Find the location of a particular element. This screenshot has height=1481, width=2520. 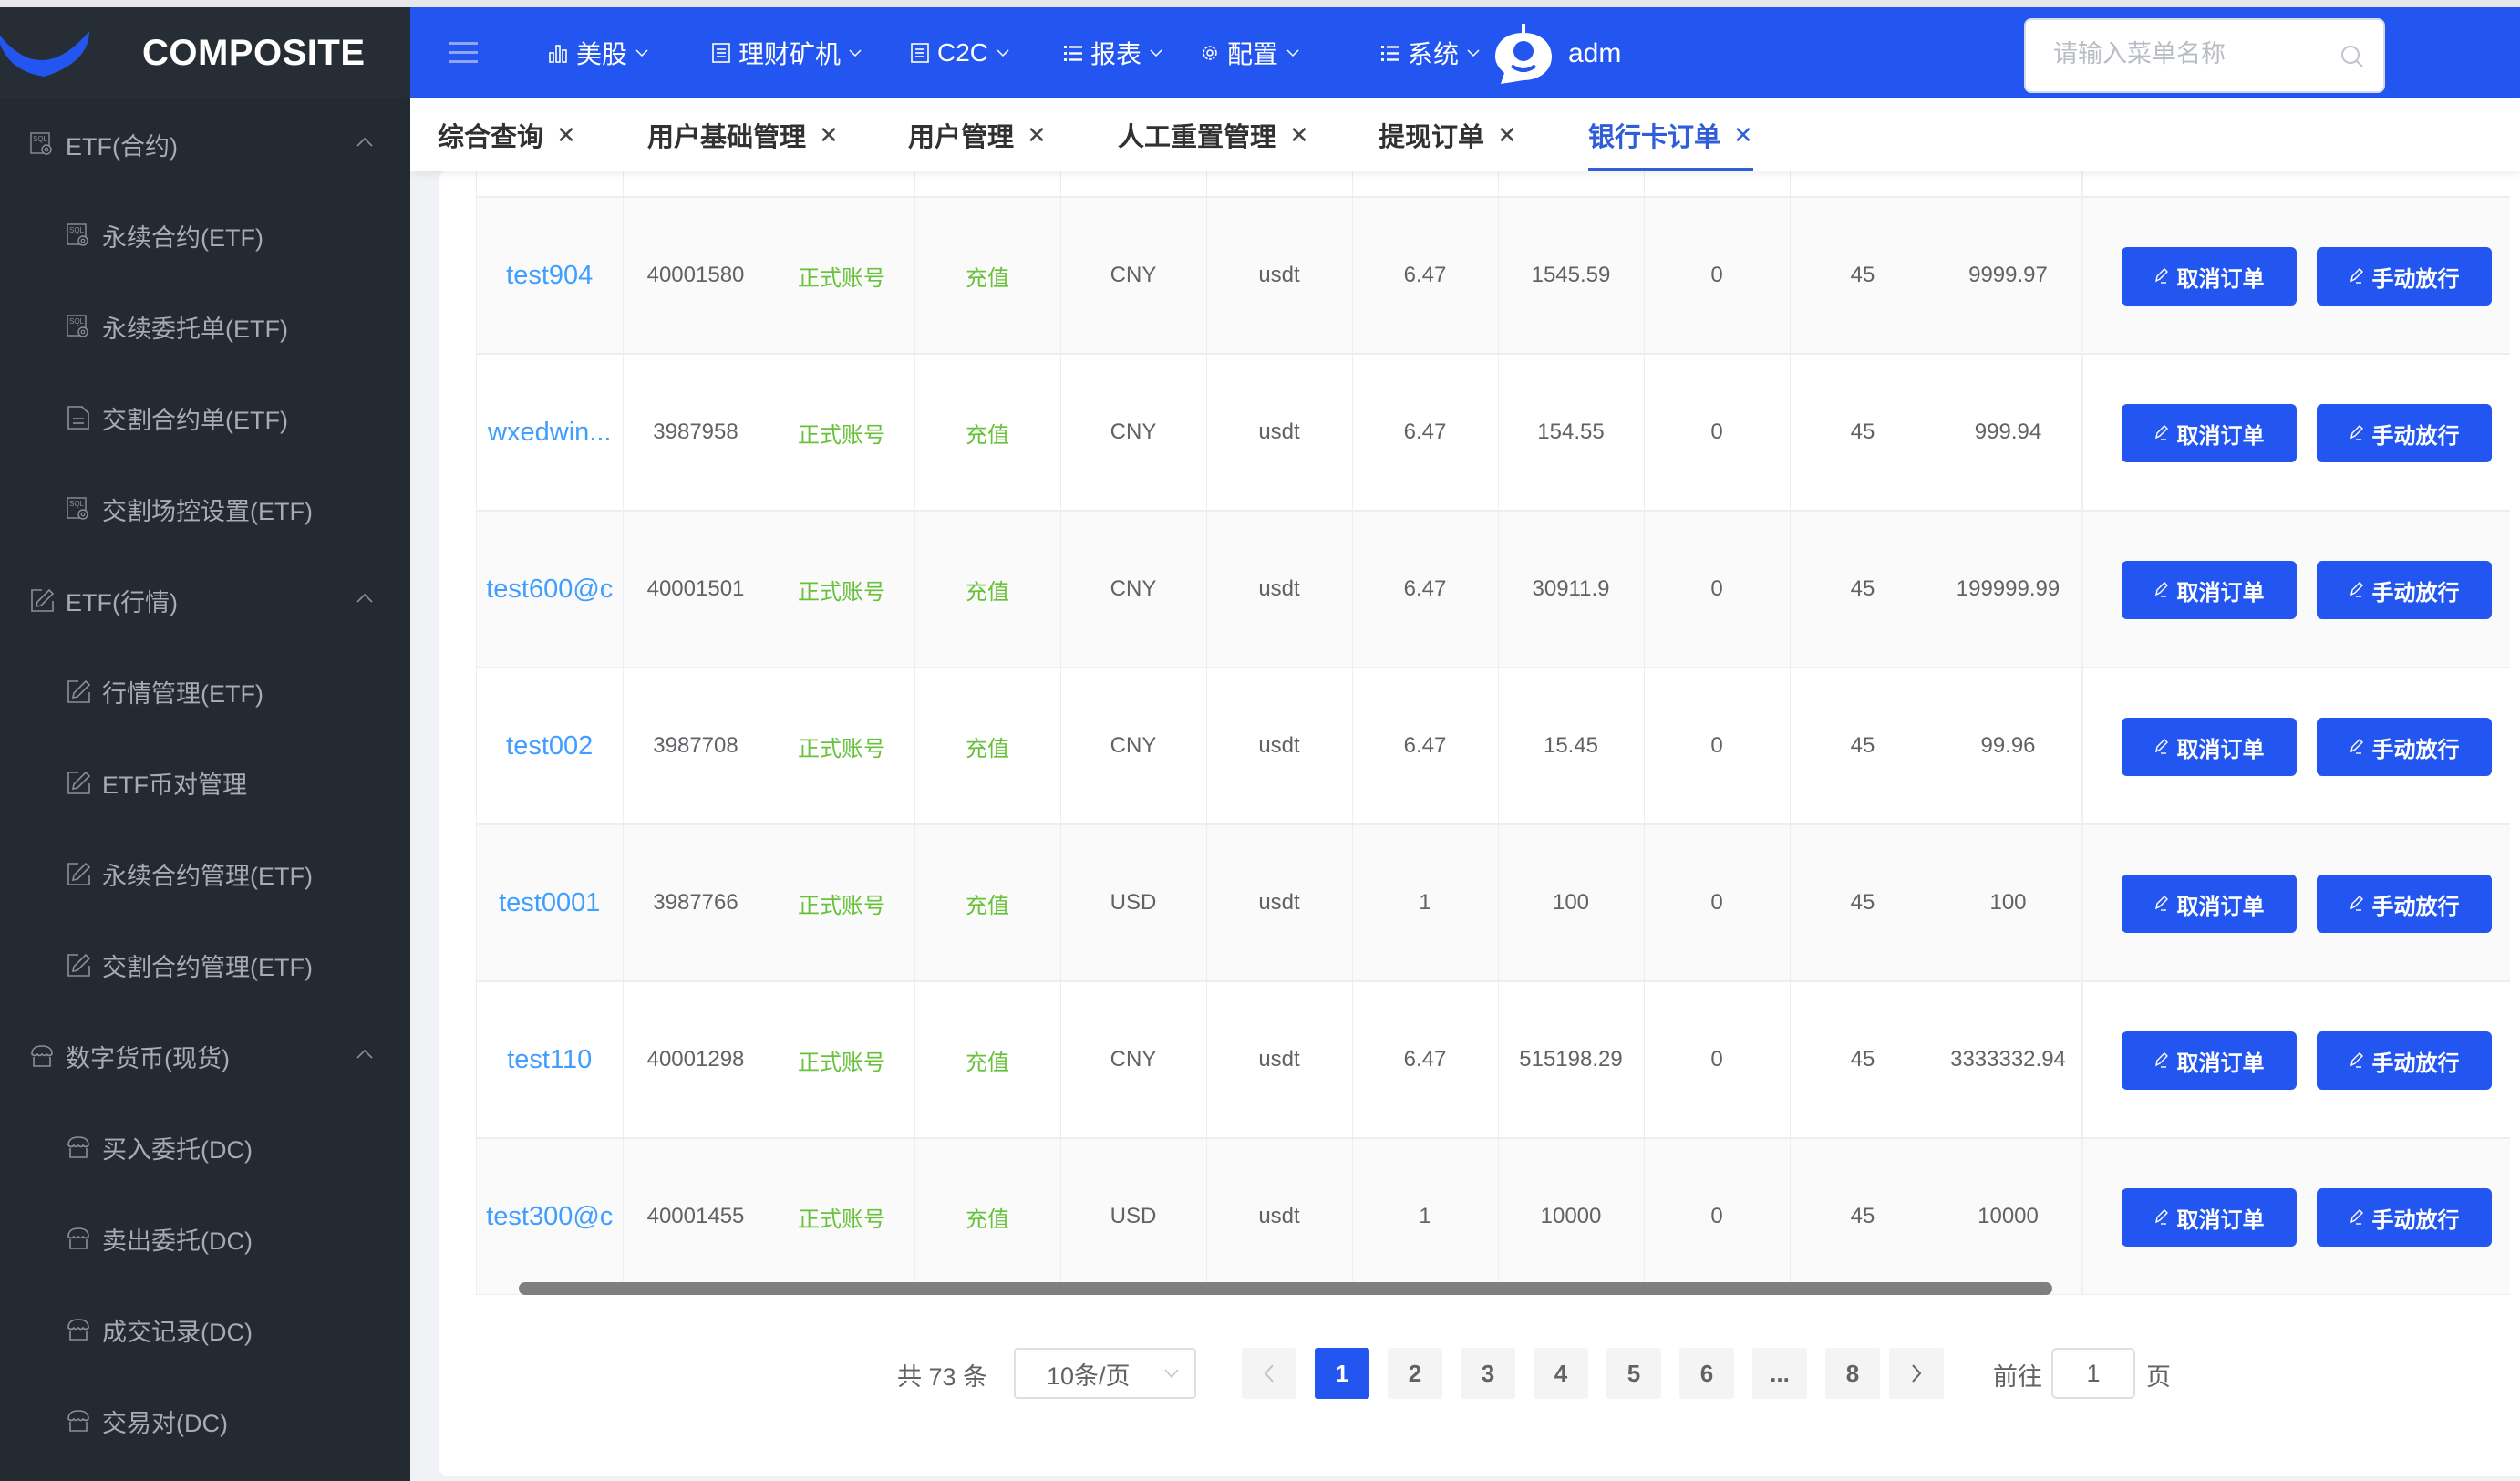

nav-menu-item: C2C is located at coordinates (960, 52).